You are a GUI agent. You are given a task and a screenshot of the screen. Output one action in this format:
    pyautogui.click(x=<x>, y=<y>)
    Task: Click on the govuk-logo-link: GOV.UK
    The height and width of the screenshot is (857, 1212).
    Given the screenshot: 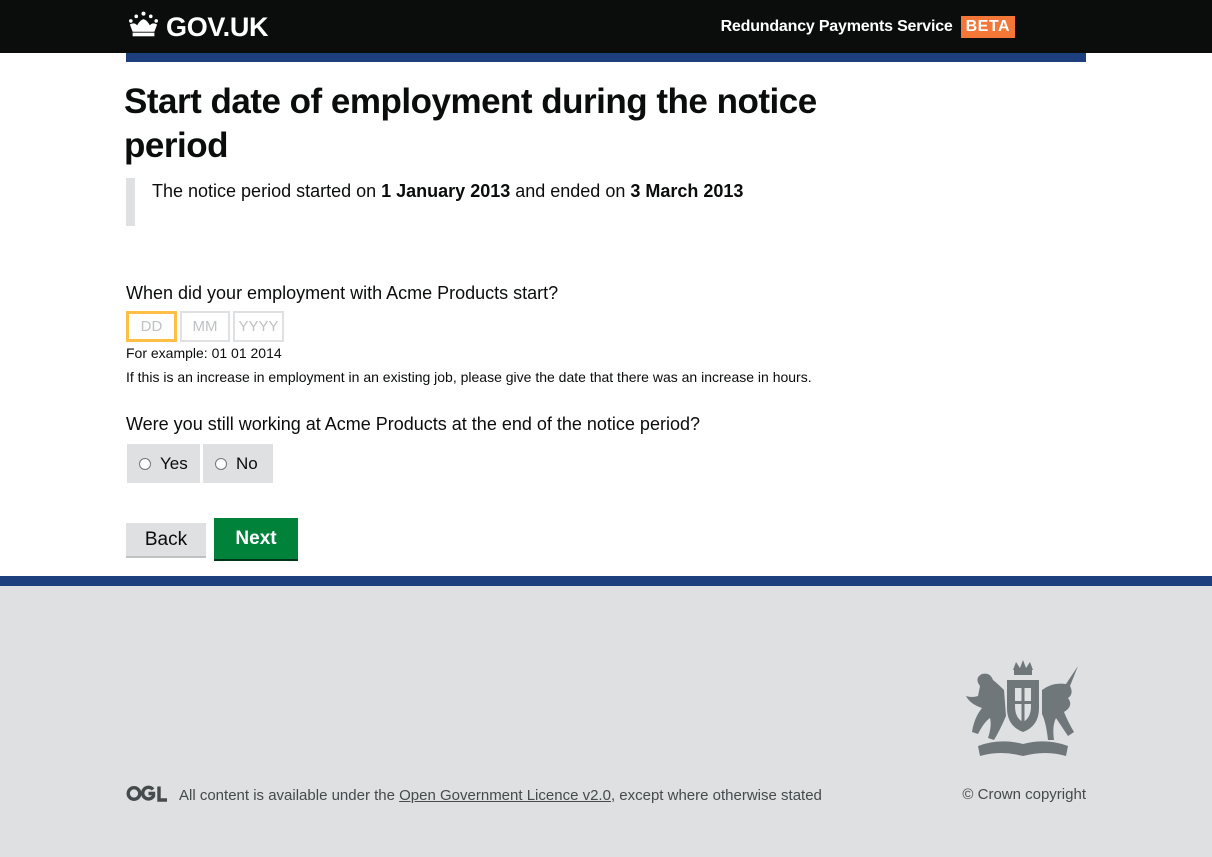 What is the action you would take?
    pyautogui.click(x=198, y=27)
    